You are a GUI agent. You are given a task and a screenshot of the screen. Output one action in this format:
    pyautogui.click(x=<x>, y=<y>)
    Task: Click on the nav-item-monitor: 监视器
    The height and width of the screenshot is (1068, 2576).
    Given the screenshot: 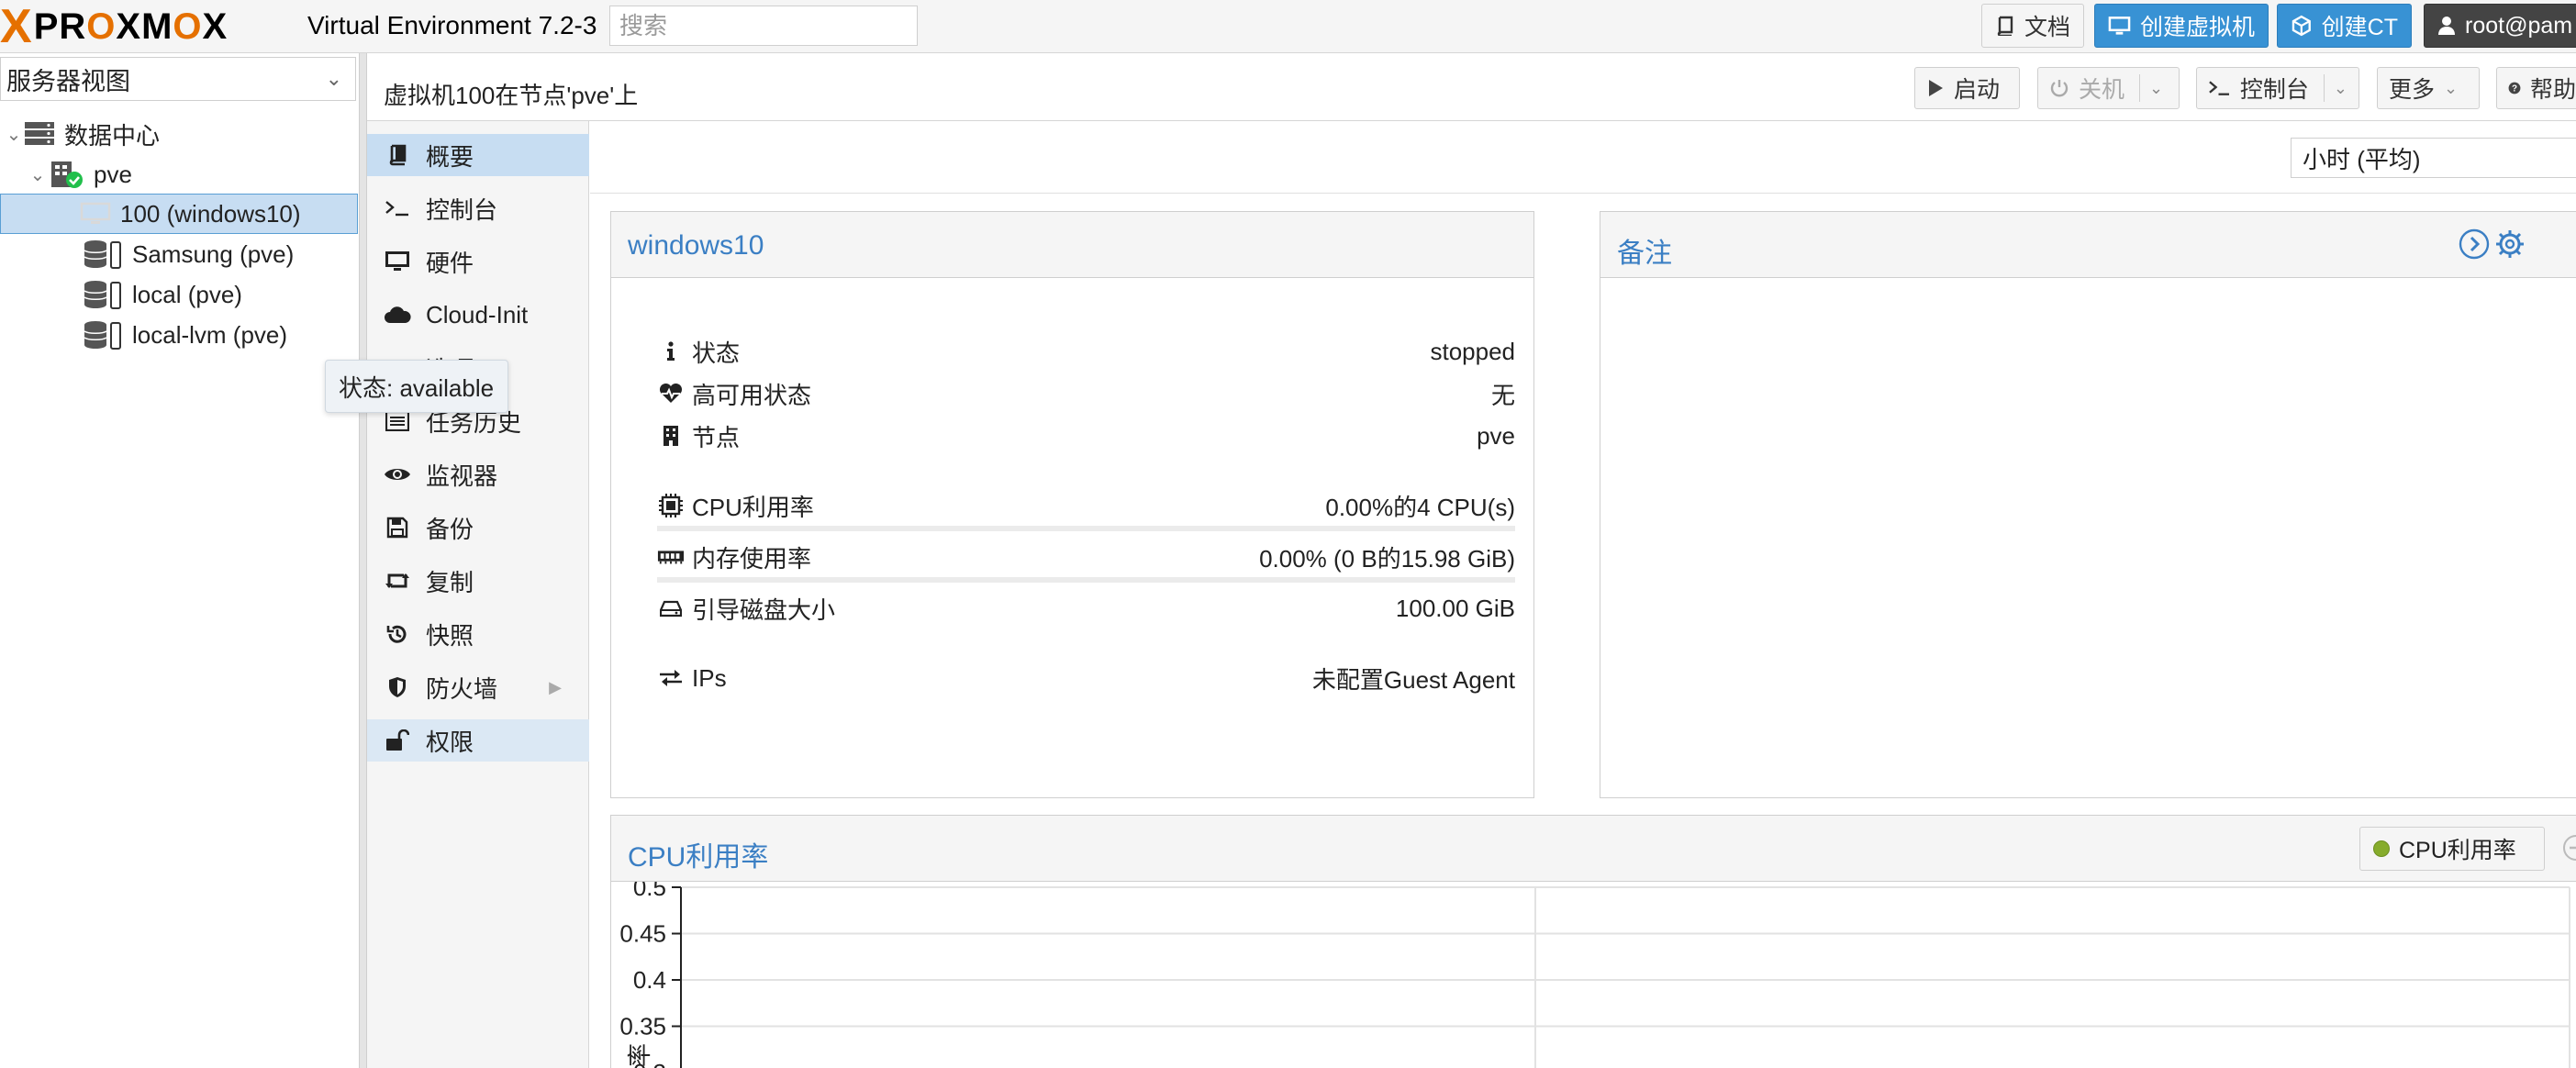 What is the action you would take?
    pyautogui.click(x=478, y=474)
    